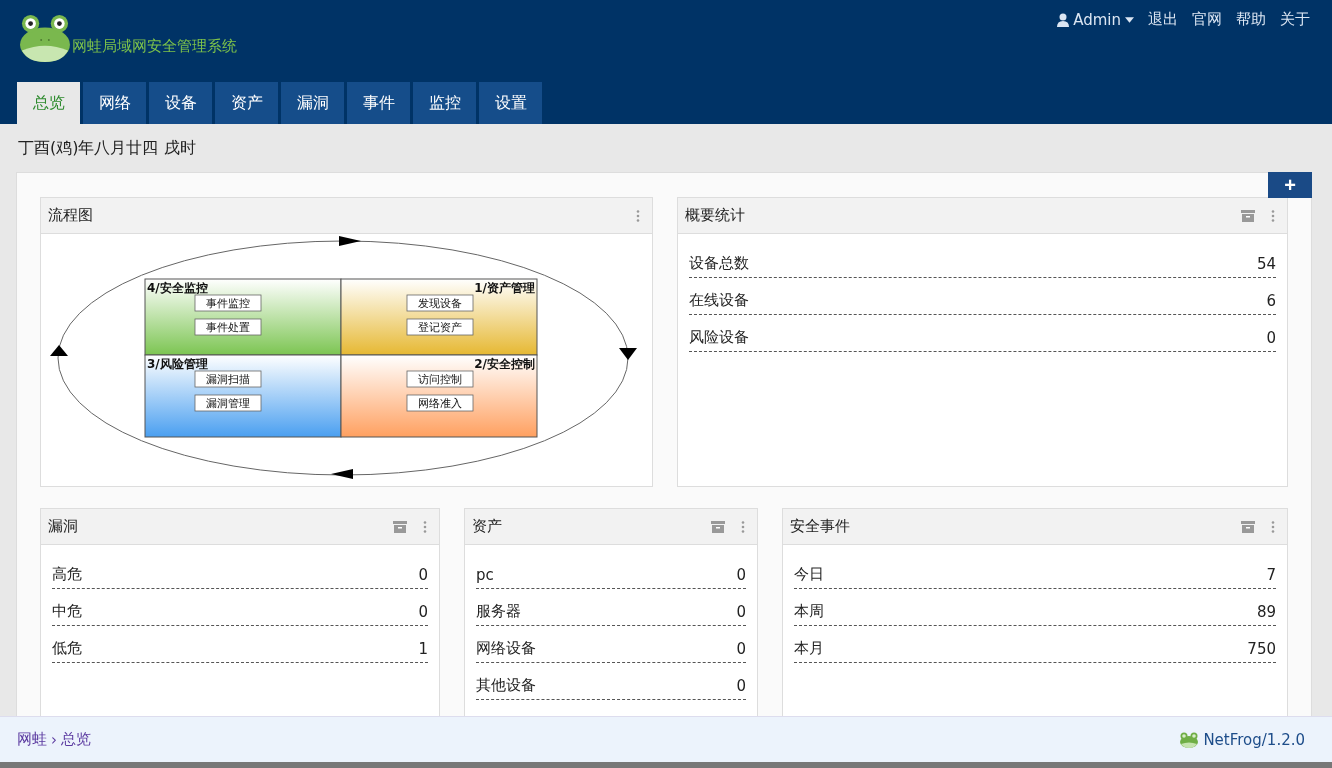  I want to click on stat-label: 低危, so click(67, 648).